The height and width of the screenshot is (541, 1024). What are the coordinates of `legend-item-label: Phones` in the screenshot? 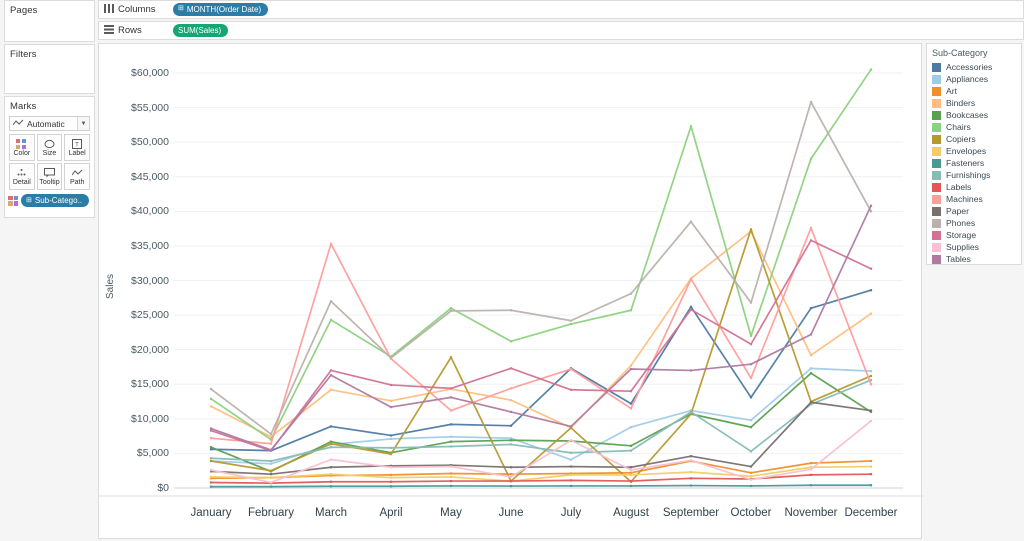 It's located at (961, 223).